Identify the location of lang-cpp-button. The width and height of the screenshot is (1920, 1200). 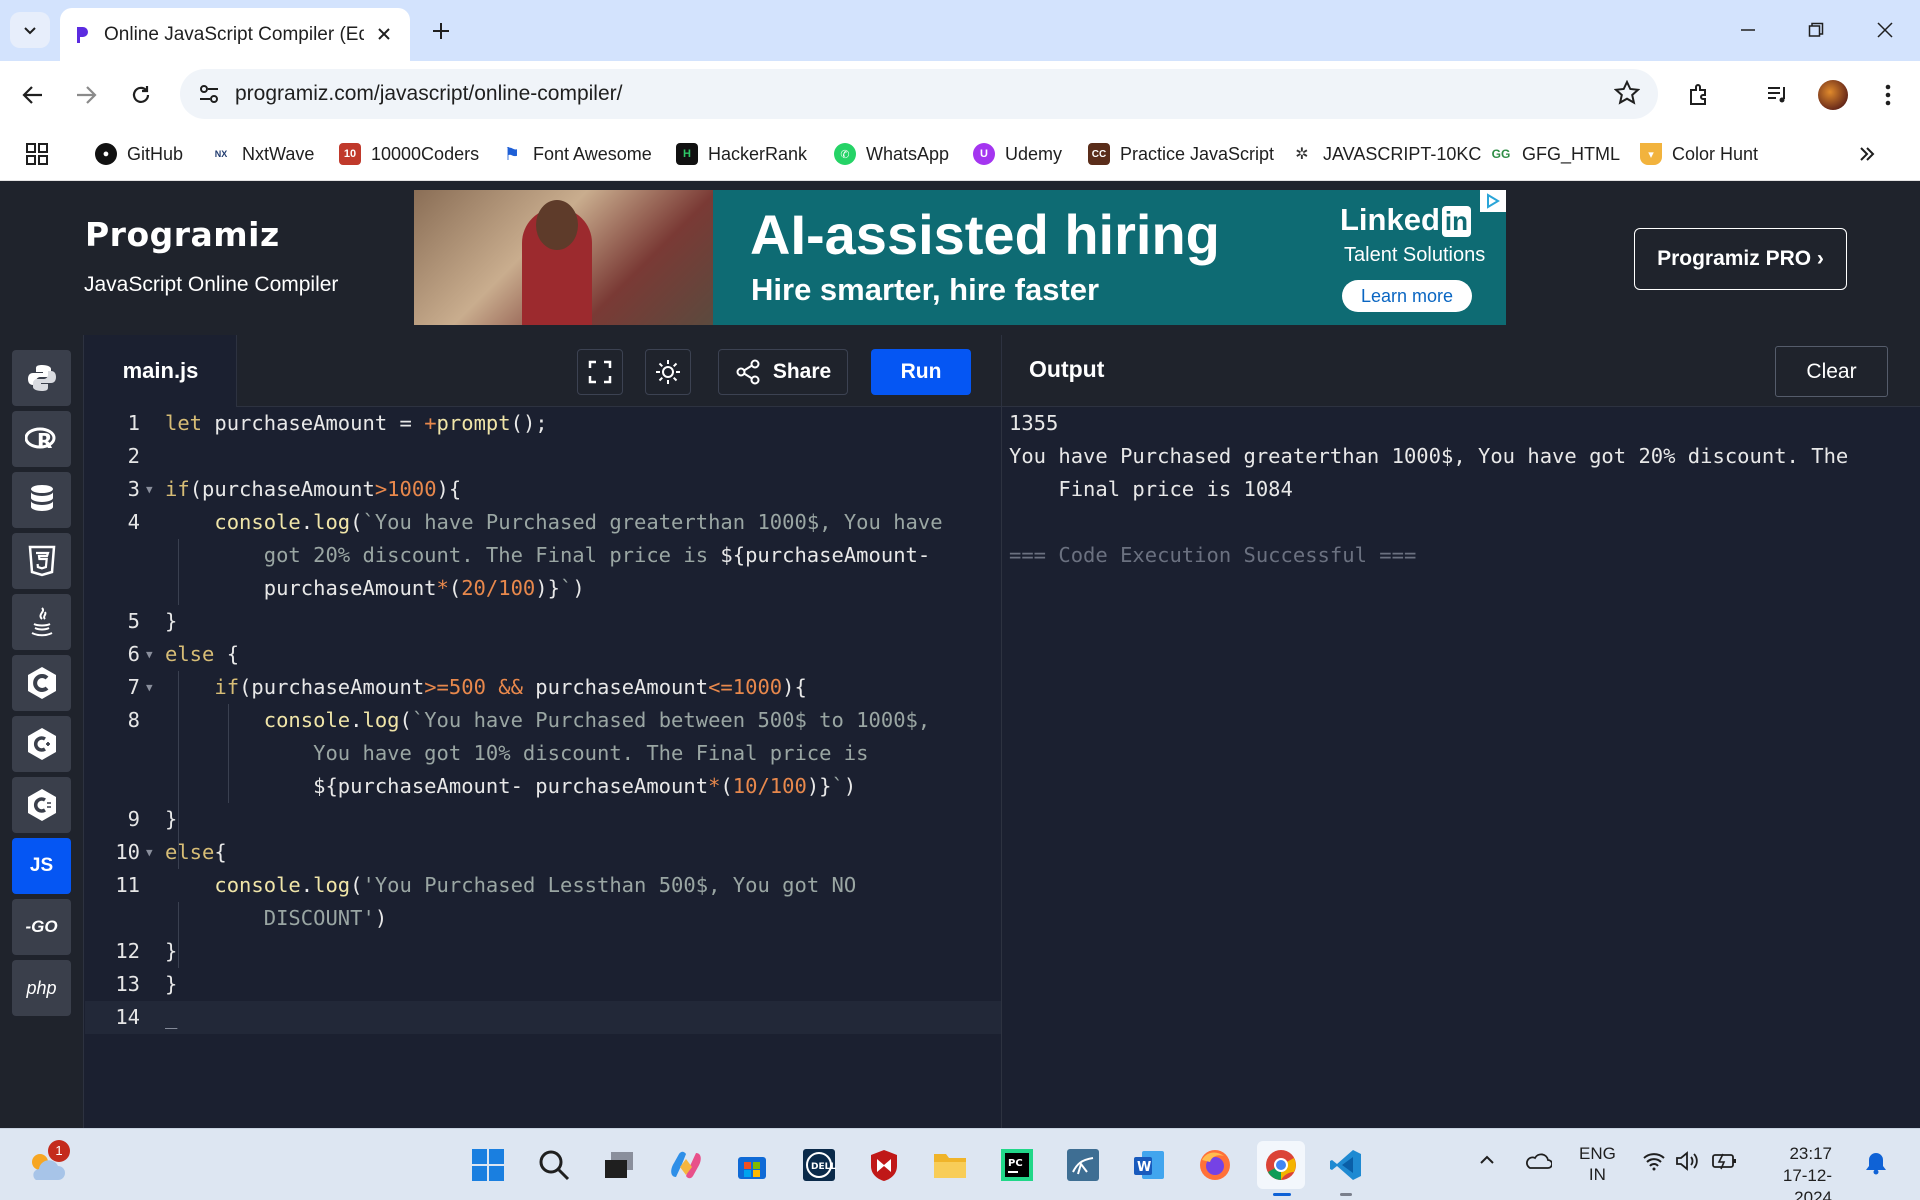
(41, 744).